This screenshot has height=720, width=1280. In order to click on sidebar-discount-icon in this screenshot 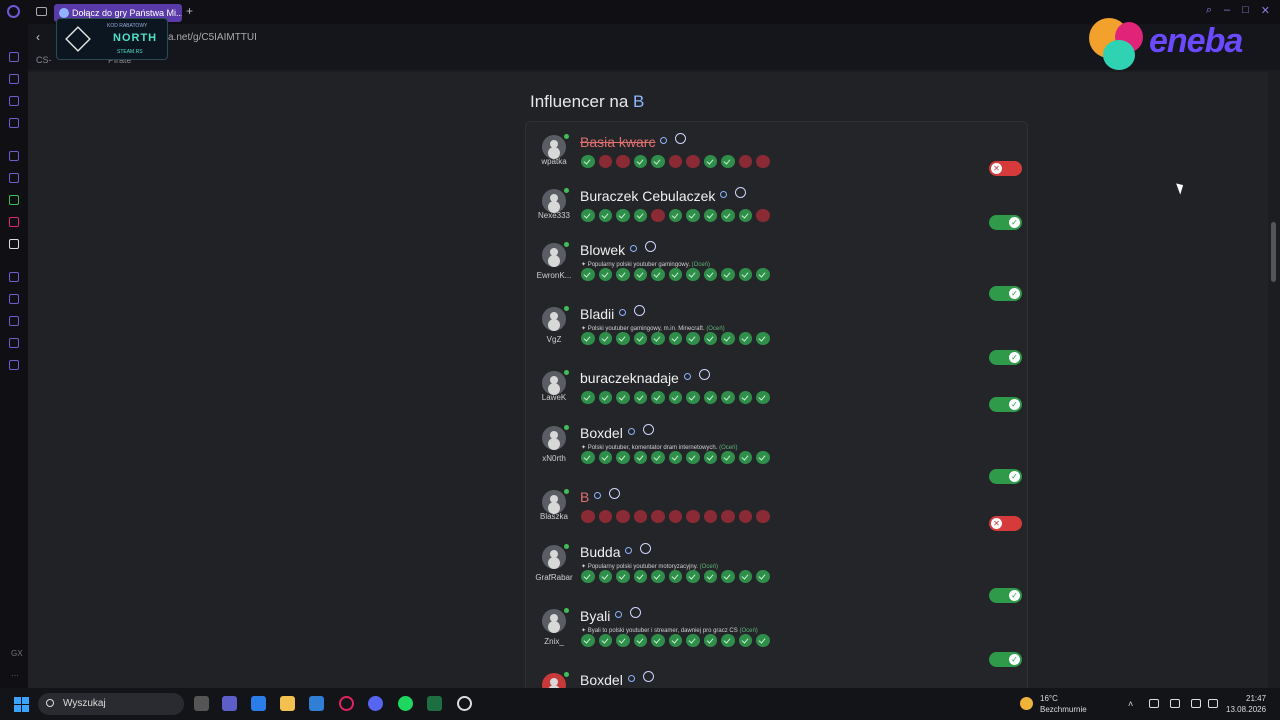, I will do `click(14, 178)`.